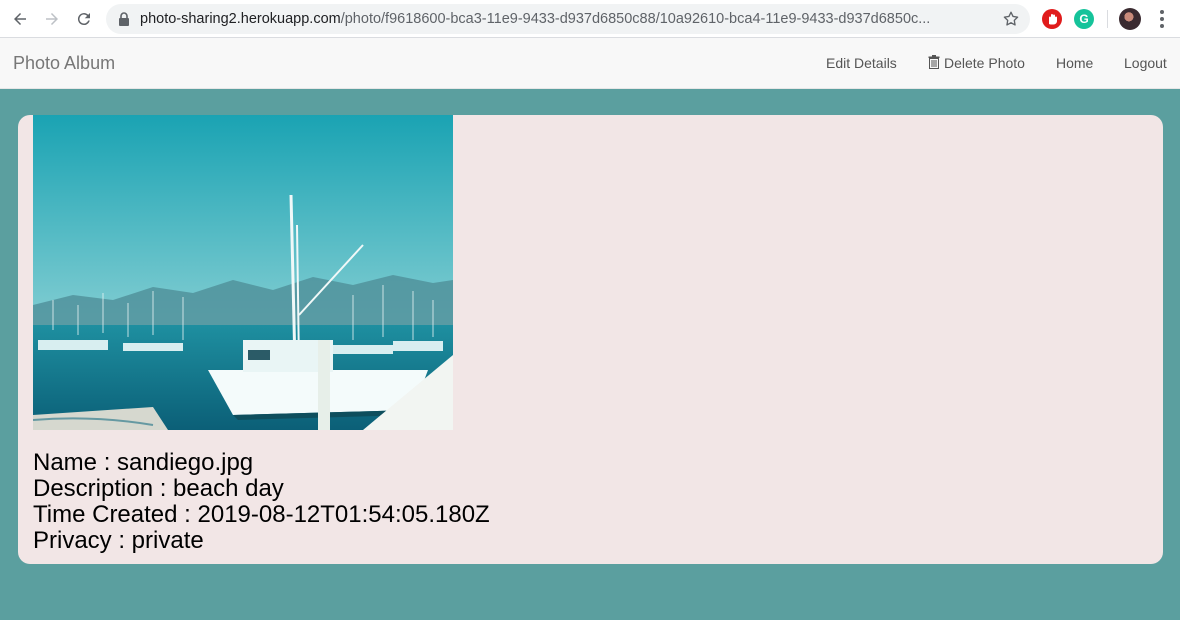 The image size is (1180, 620). I want to click on toolbar-divider, so click(1107, 19).